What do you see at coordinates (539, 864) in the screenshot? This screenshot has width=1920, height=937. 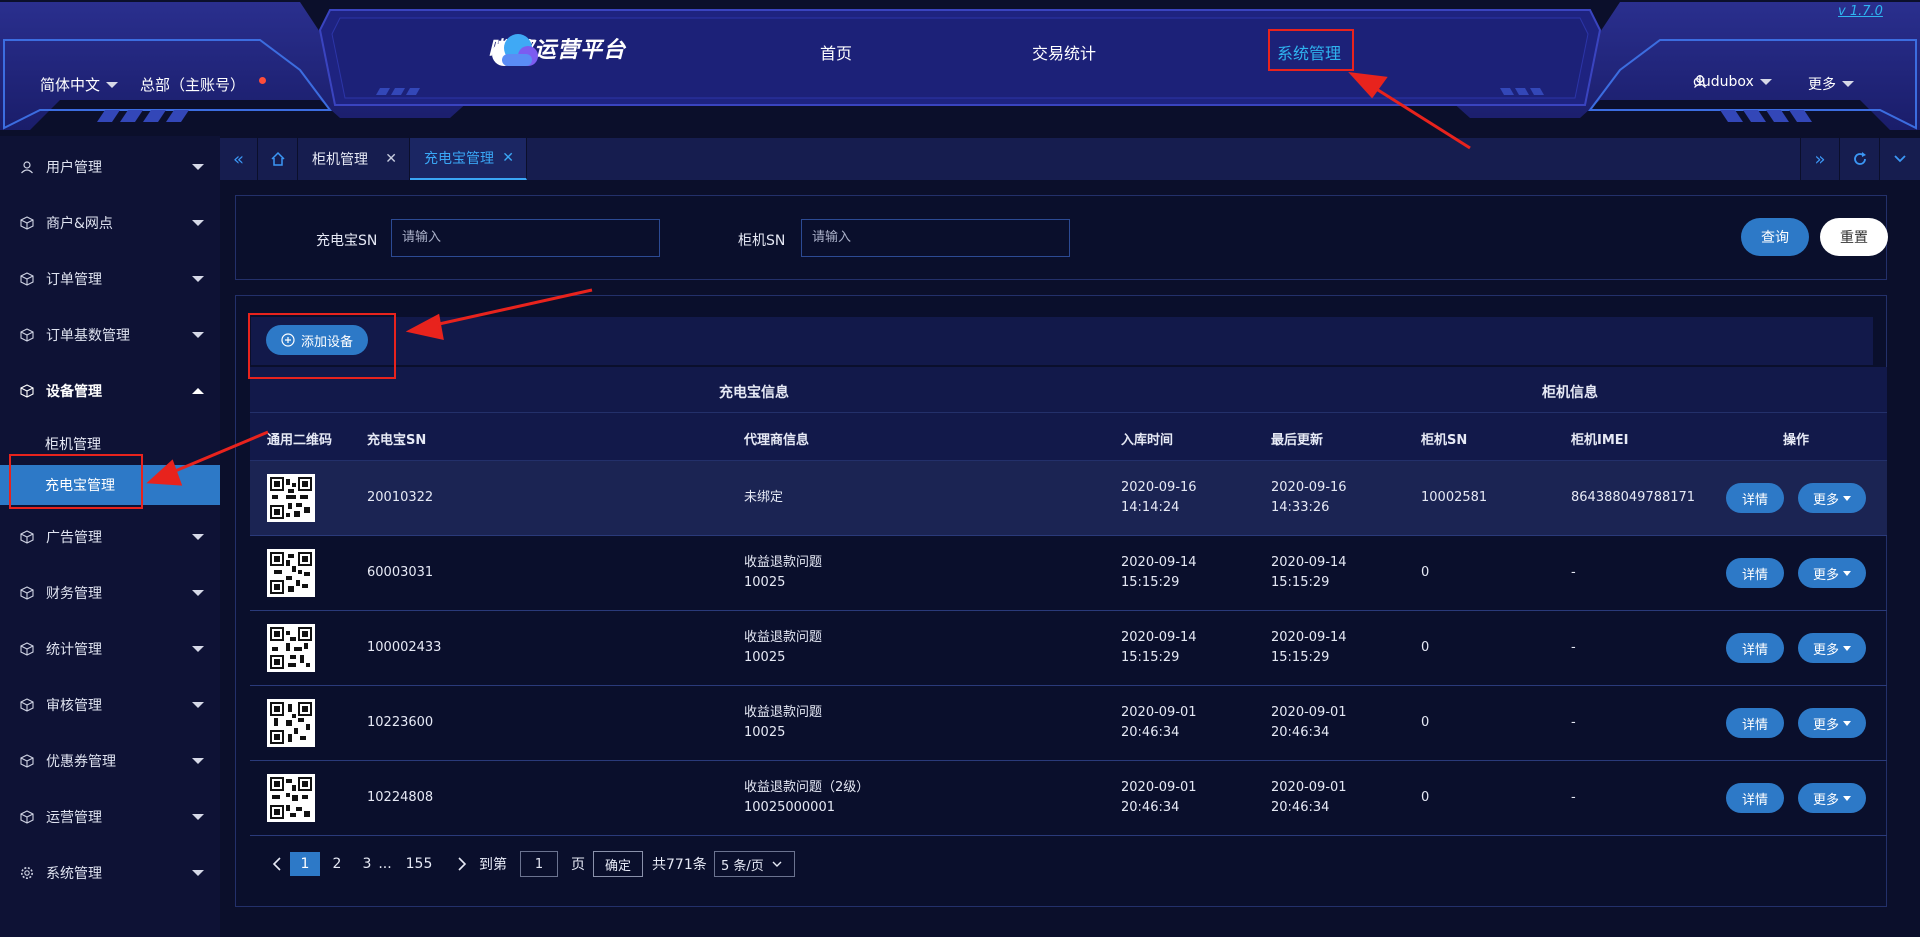 I see `goto-page-input: 1` at bounding box center [539, 864].